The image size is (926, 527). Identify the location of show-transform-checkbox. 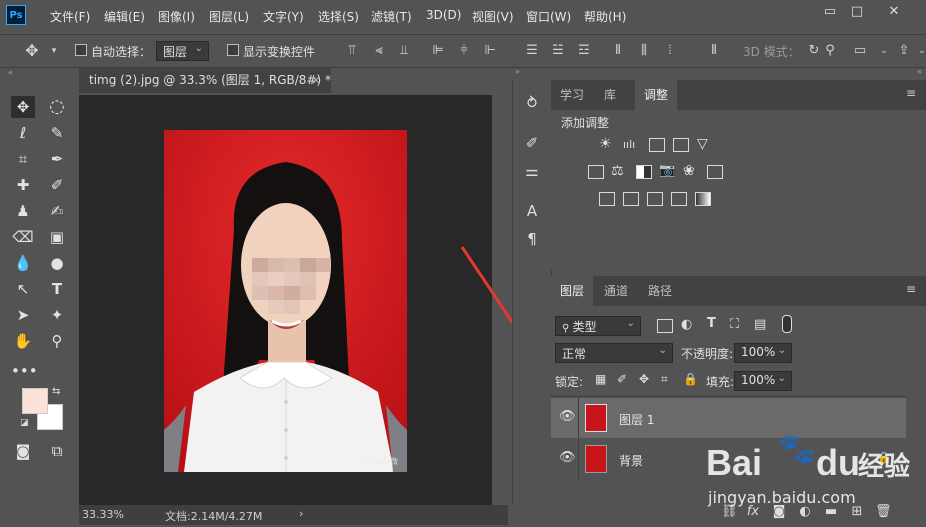
(233, 50).